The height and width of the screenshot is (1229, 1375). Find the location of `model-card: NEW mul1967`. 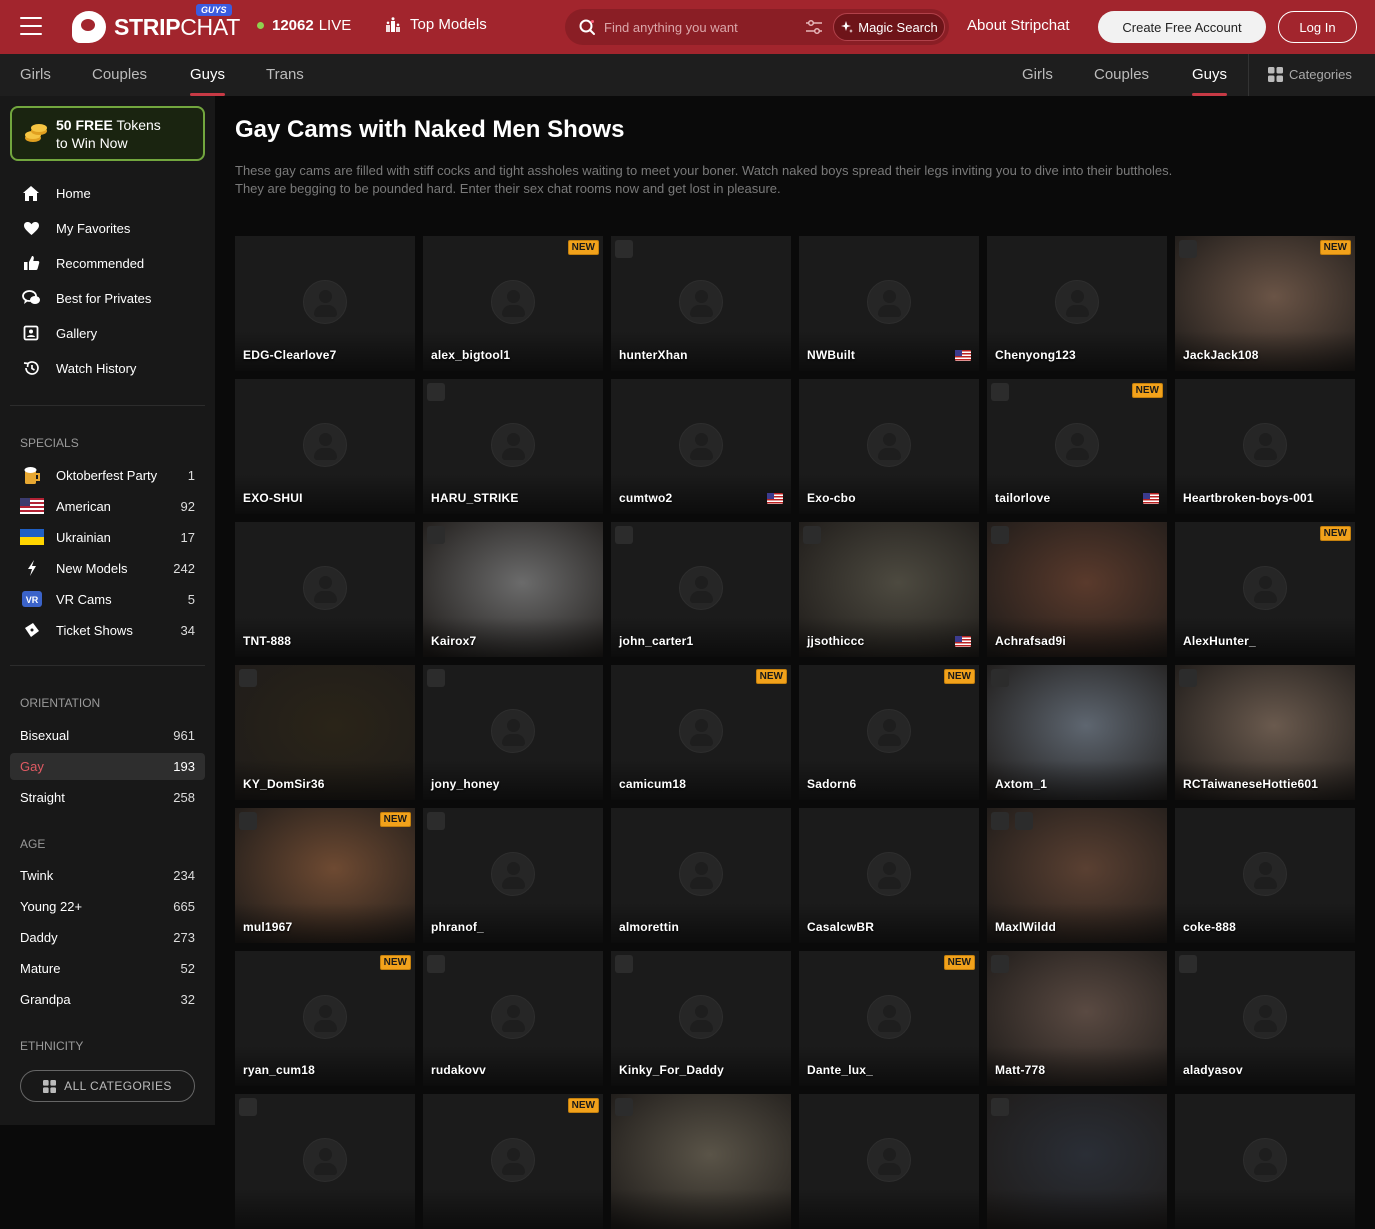

model-card: NEW mul1967 is located at coordinates (325, 875).